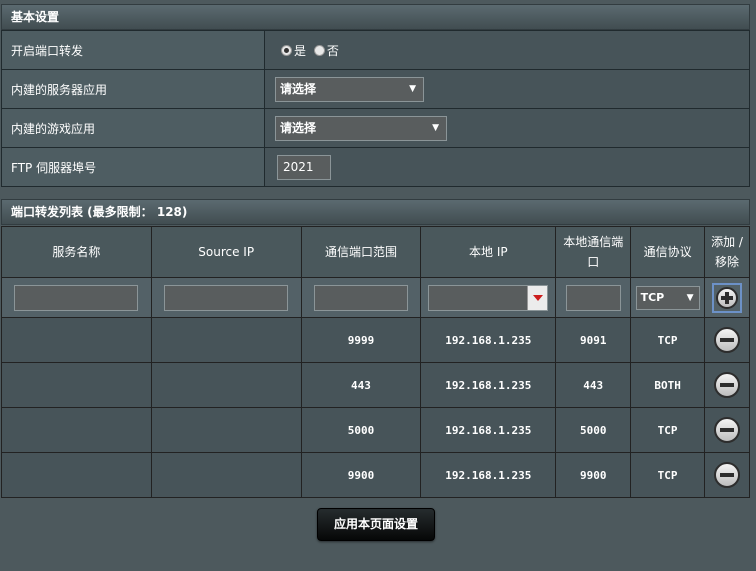 The width and height of the screenshot is (756, 571). Describe the element at coordinates (332, 50) in the screenshot. I see `enable-no-label: 否` at that location.